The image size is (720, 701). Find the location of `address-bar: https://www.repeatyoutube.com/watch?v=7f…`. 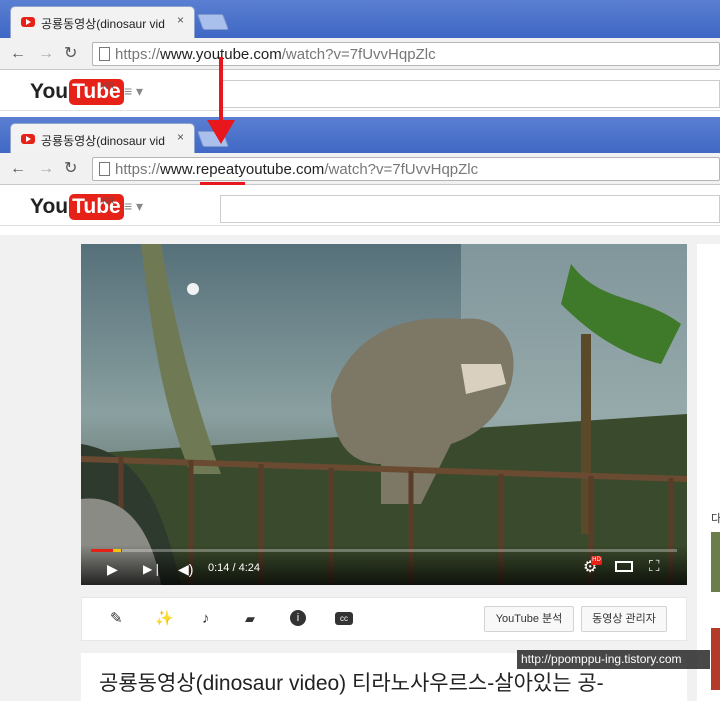

address-bar: https://www.repeatyoutube.com/watch?v=7f… is located at coordinates (406, 169).